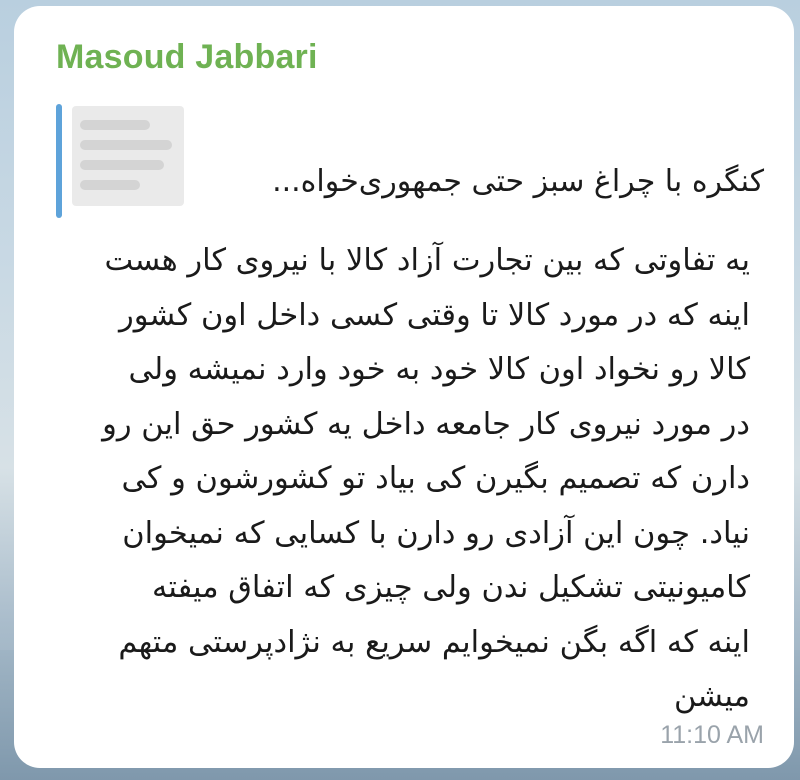  Describe the element at coordinates (712, 696) in the screenshot. I see `message-line: میشن` at that location.